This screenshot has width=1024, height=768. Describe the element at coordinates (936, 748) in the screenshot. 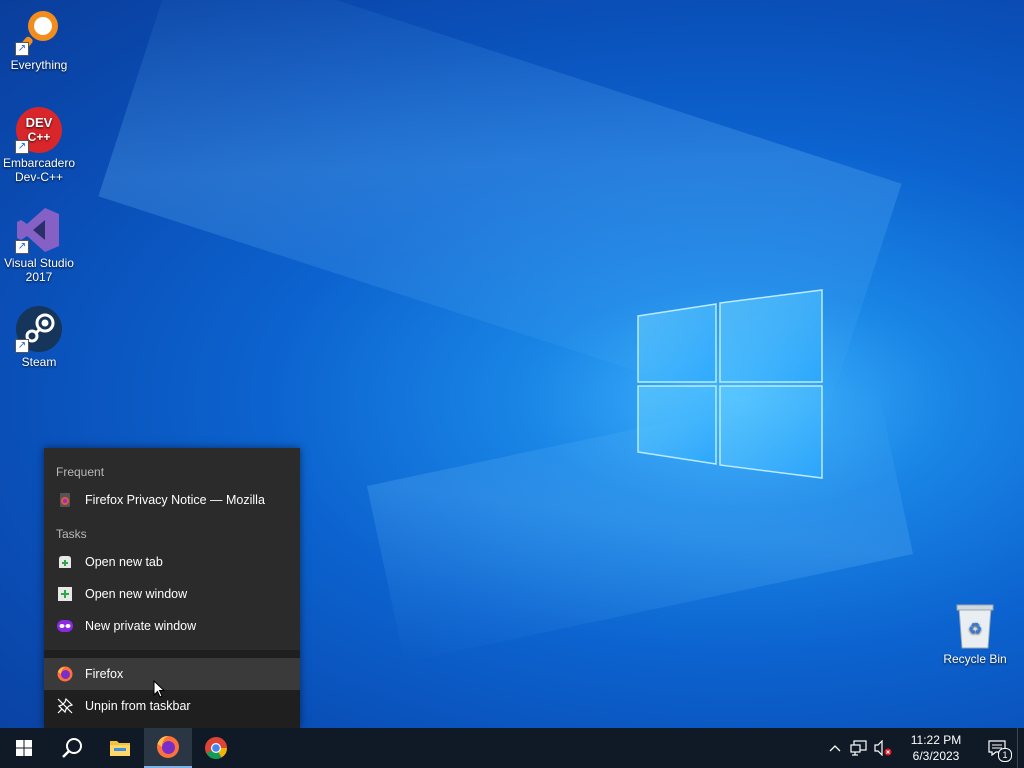

I see `clock: 11:22 PM 6/3/2023` at that location.